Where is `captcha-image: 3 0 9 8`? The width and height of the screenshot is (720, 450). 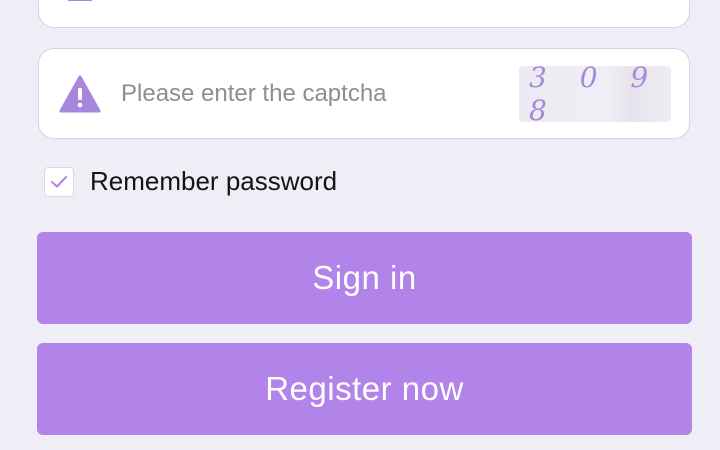
captcha-image: 3 0 9 8 is located at coordinates (595, 94).